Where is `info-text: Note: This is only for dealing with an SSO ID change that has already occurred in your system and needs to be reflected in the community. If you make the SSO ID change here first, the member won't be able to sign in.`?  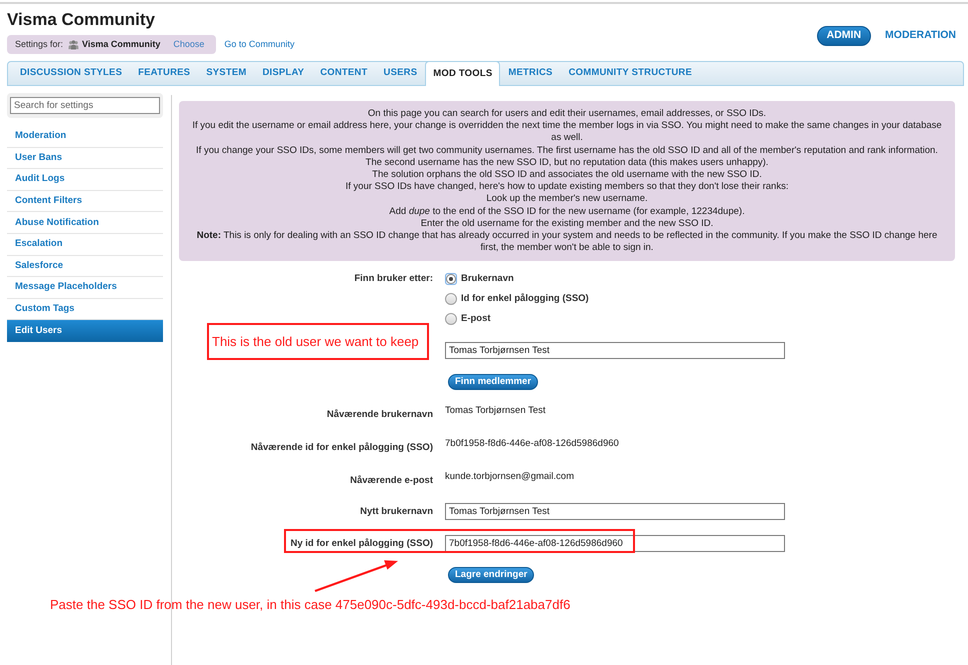 info-text: Note: This is only for dealing with an SSO ID change that has already occurred in your system and needs to be reflected in the community. If you make the SSO ID change here first, the member won't be able to sign in. is located at coordinates (567, 242).